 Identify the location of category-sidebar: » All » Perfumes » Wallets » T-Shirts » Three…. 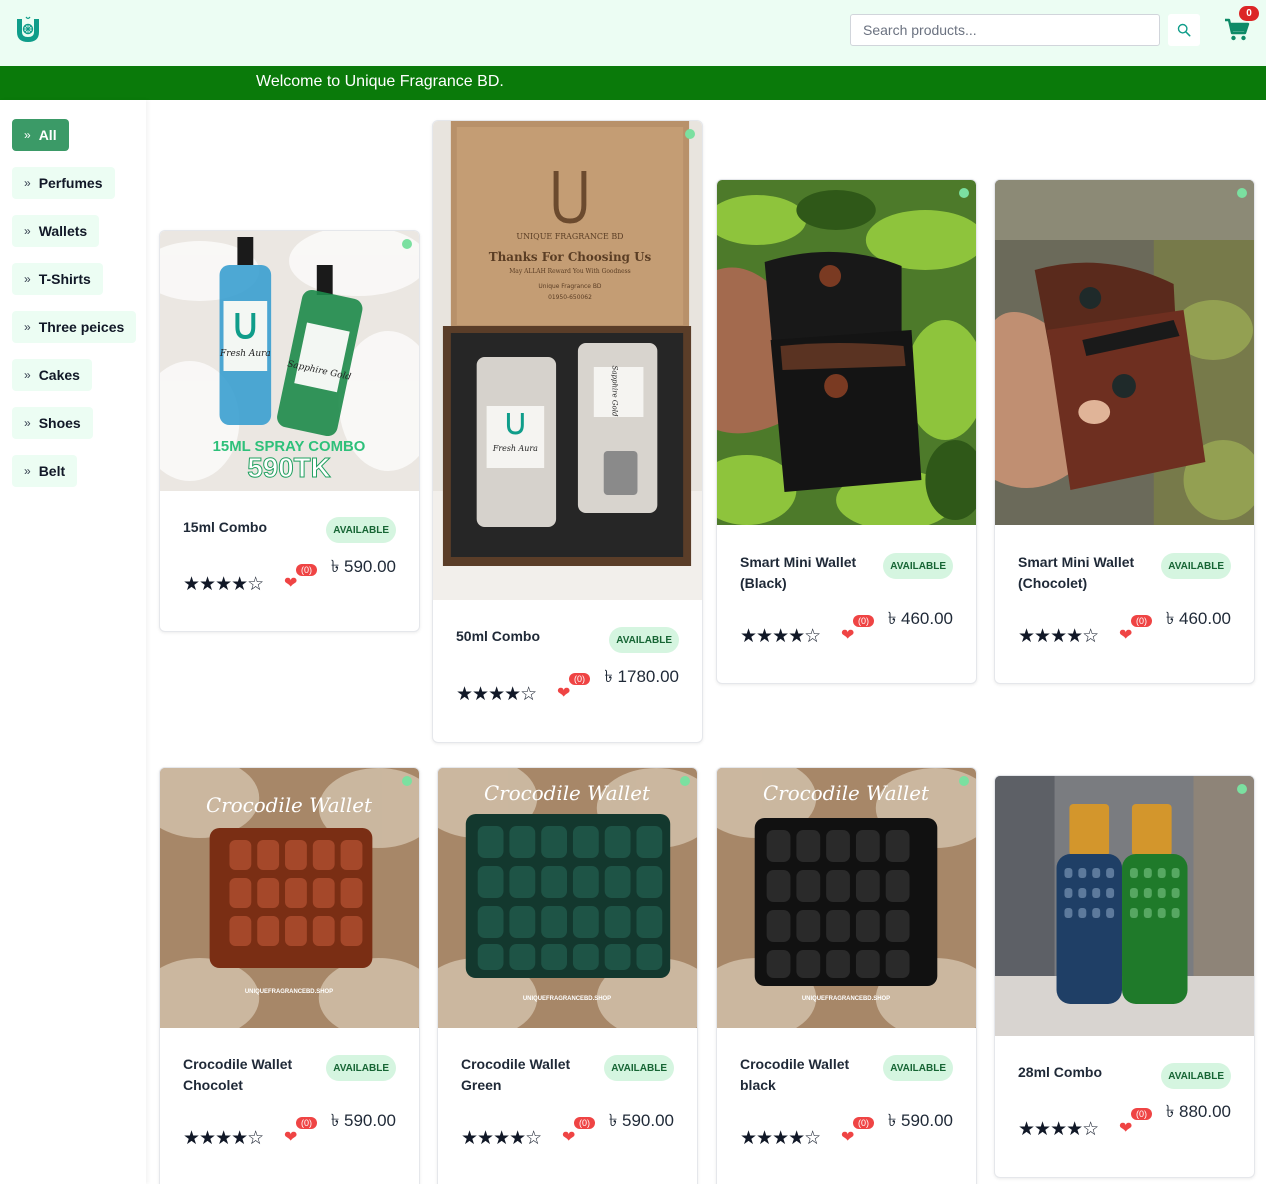
(73, 642).